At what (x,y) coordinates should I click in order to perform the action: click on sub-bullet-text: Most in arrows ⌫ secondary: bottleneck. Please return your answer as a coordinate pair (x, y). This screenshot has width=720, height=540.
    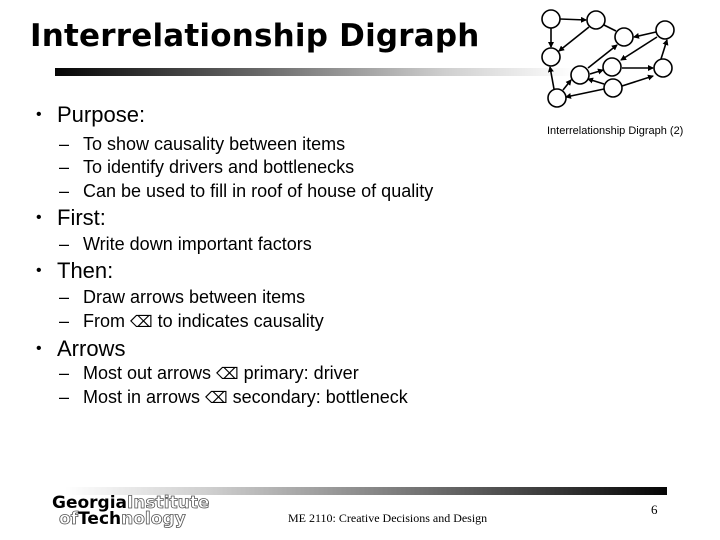
    Looking at the image, I should click on (245, 397).